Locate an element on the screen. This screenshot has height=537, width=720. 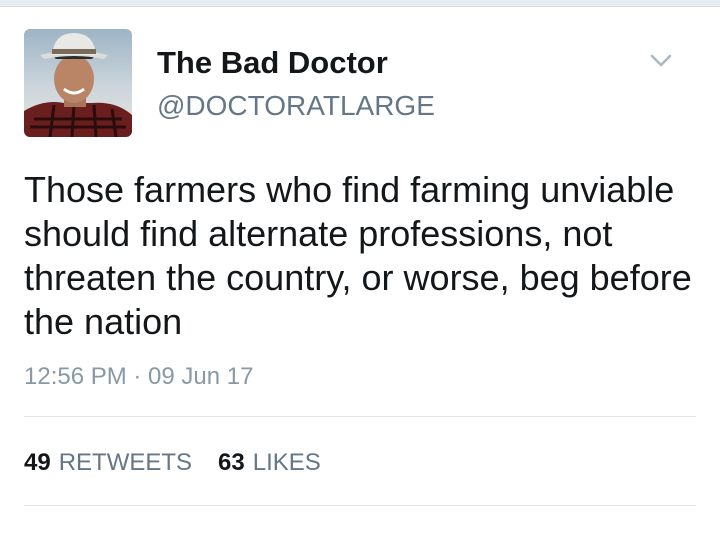
retweets-count: 49 is located at coordinates (37, 462).